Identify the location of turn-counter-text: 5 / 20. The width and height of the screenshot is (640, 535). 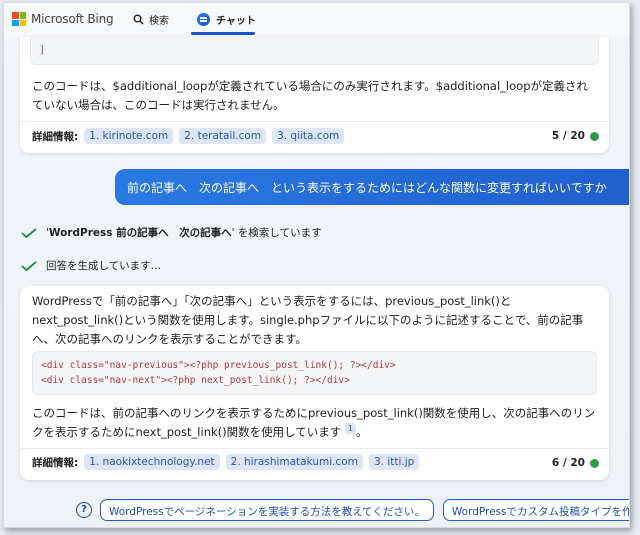
(568, 136).